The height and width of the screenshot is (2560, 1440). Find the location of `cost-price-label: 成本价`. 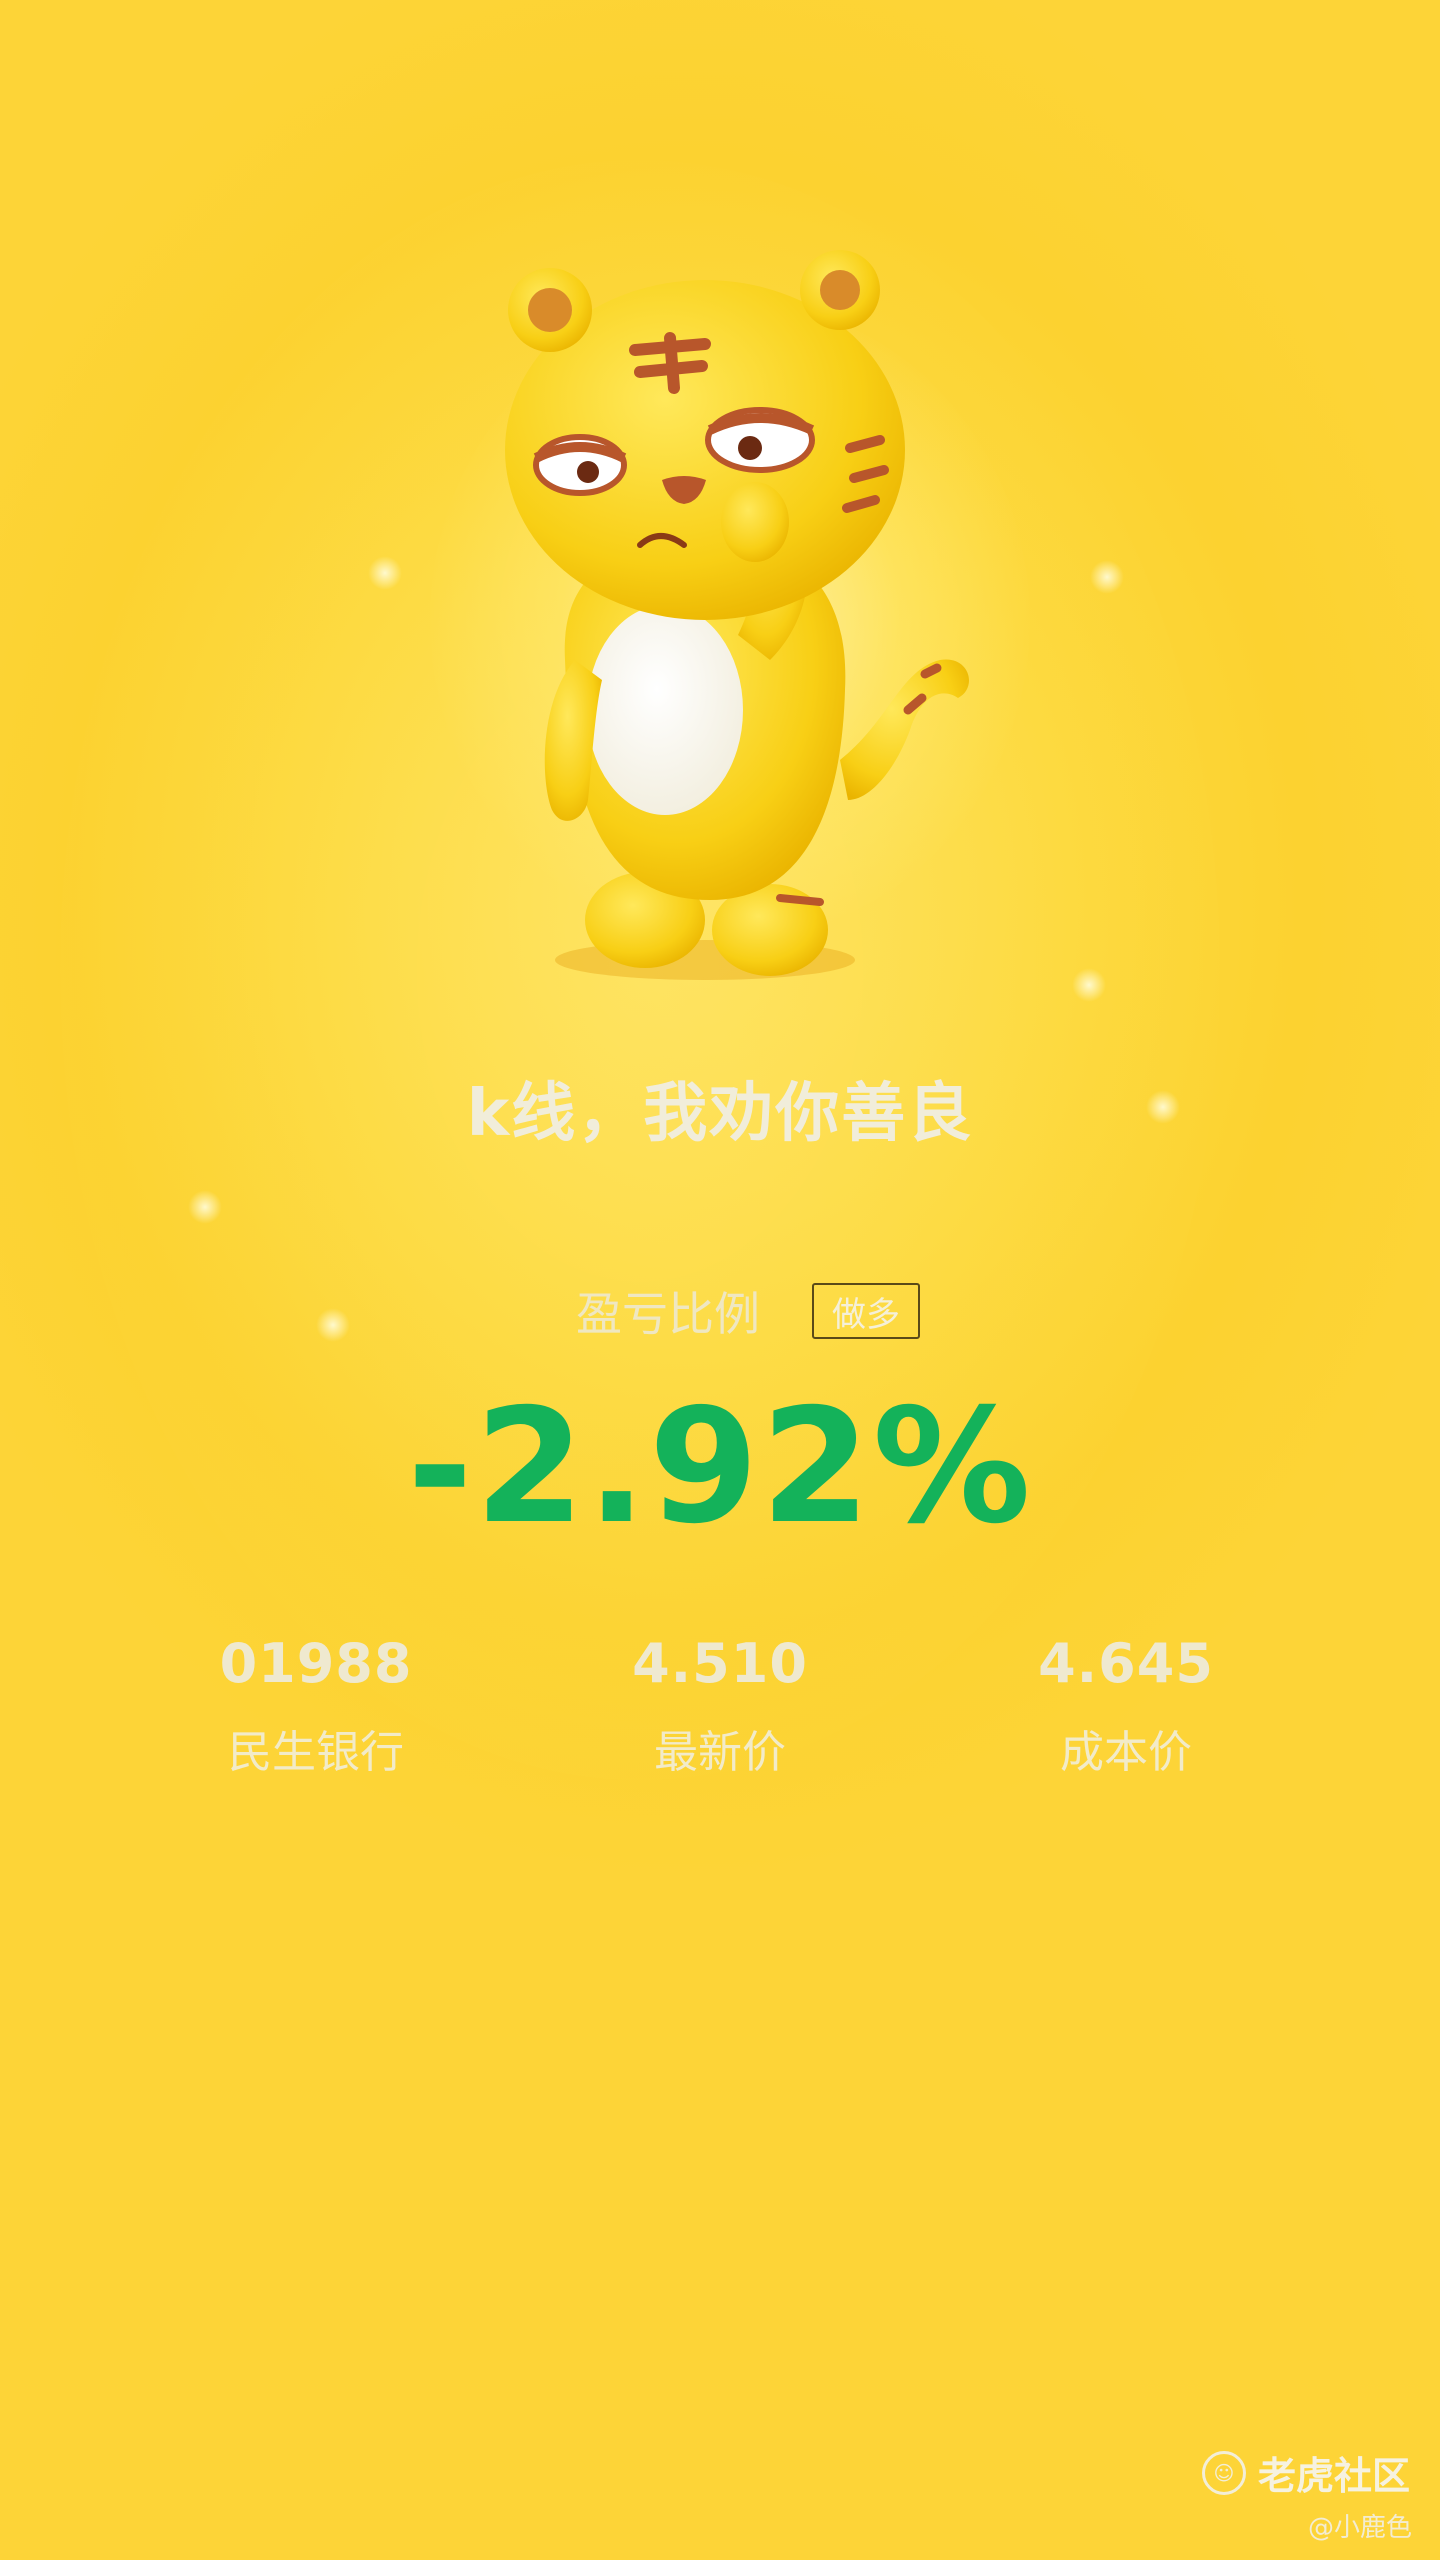

cost-price-label: 成本价 is located at coordinates (1126, 1752).